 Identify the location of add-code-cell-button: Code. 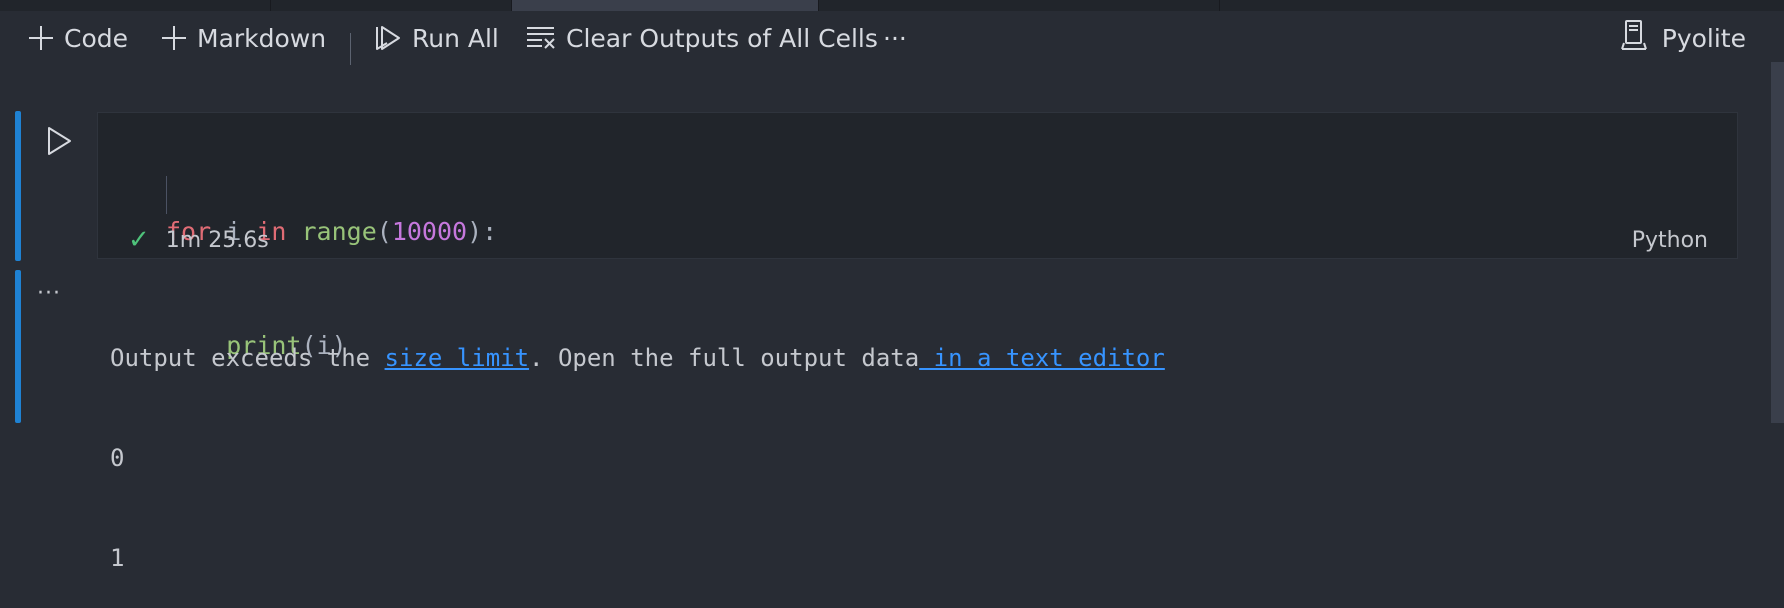
(78, 38).